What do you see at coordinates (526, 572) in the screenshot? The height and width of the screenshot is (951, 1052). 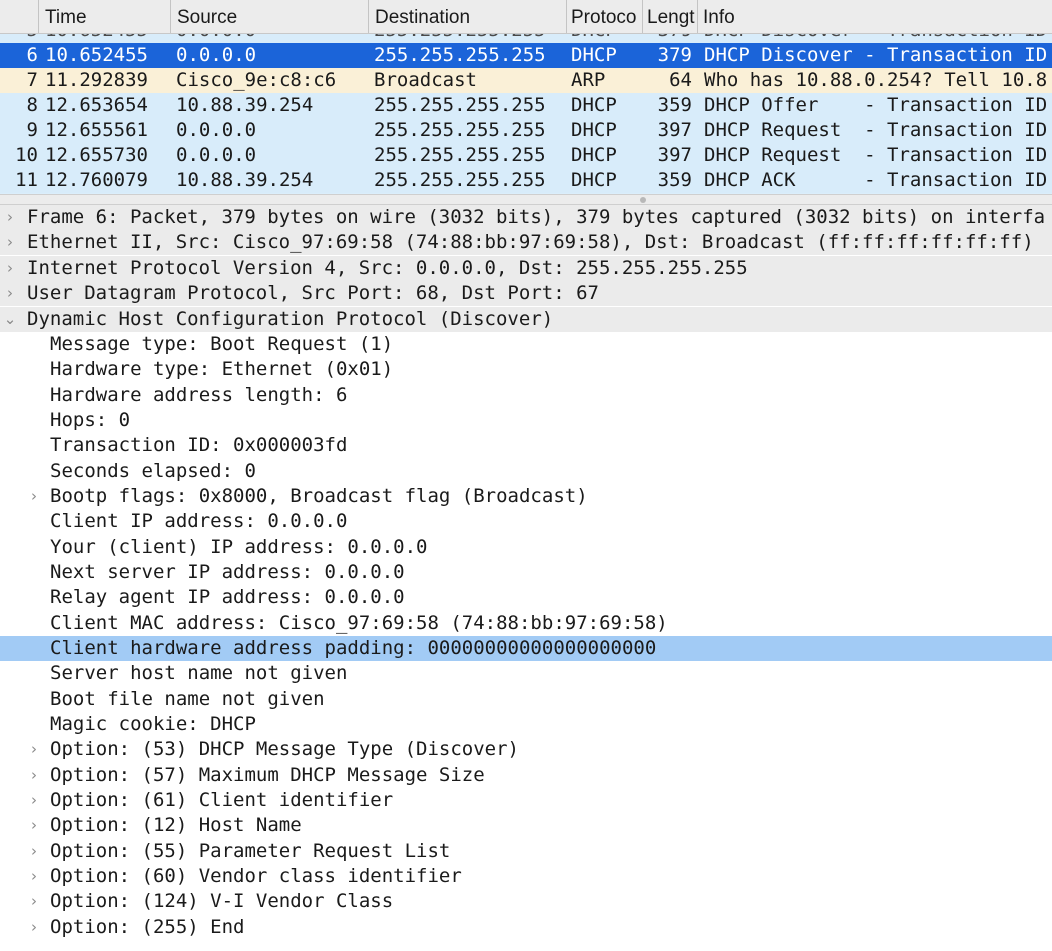 I see `tree-field-next-server-ip: Next server IP address: 0.0.0.0` at bounding box center [526, 572].